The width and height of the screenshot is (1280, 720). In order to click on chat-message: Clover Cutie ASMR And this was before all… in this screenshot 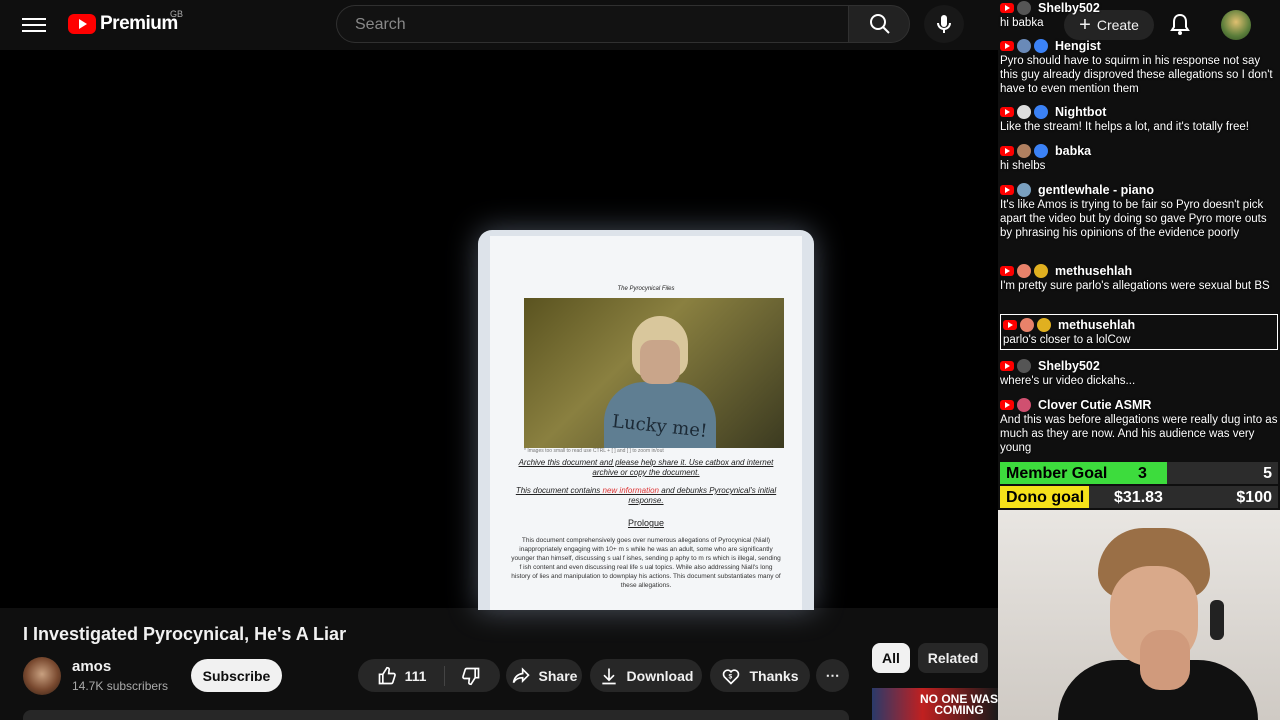, I will do `click(1139, 426)`.